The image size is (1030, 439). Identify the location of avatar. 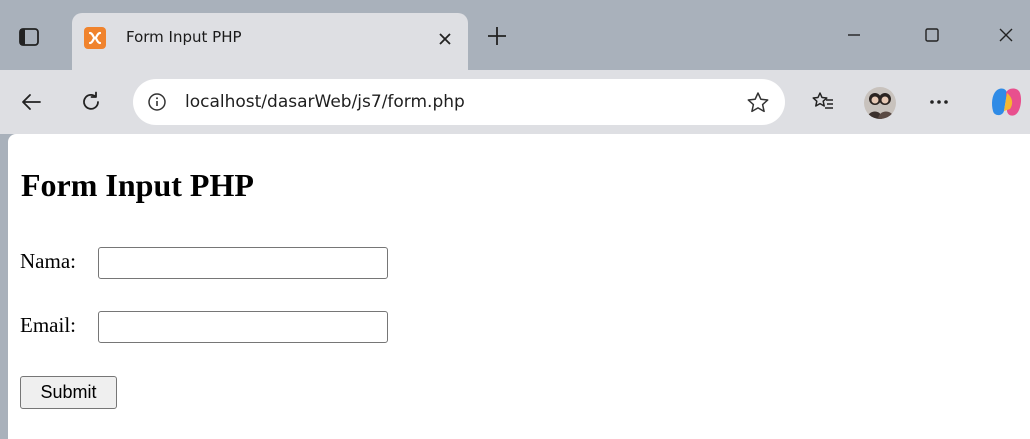
(880, 103).